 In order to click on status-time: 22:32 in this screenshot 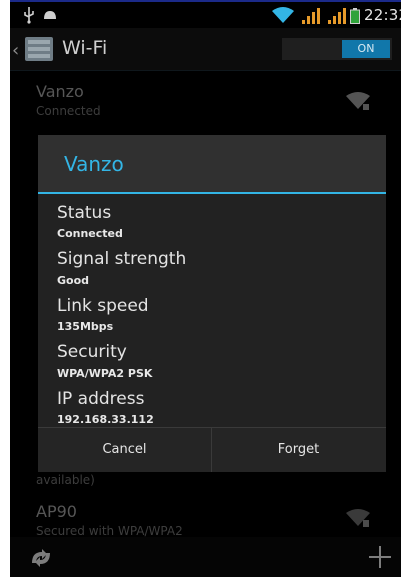, I will do `click(382, 15)`.